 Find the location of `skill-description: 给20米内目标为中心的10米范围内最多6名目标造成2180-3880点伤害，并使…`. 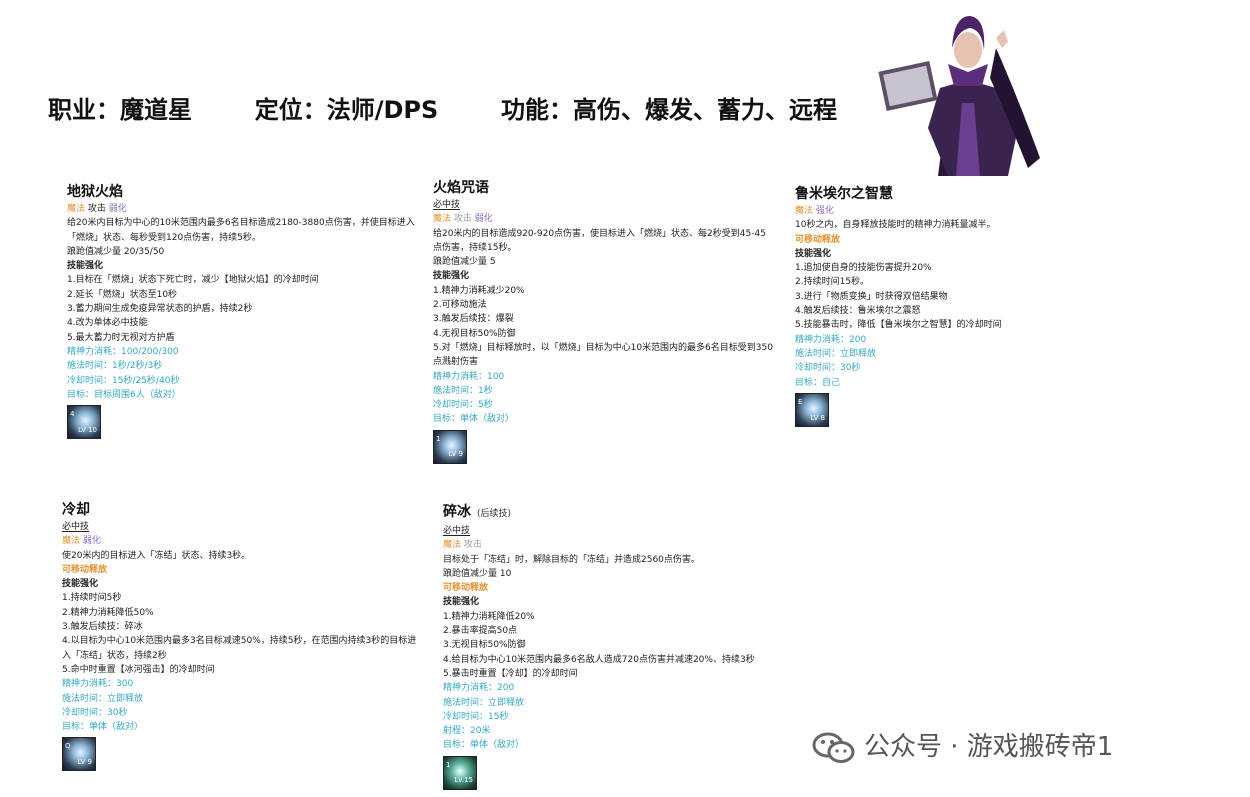

skill-description: 给20米内目标为中心的10米范围内最多6名目标造成2180-3880点伤害，并使… is located at coordinates (241, 230).